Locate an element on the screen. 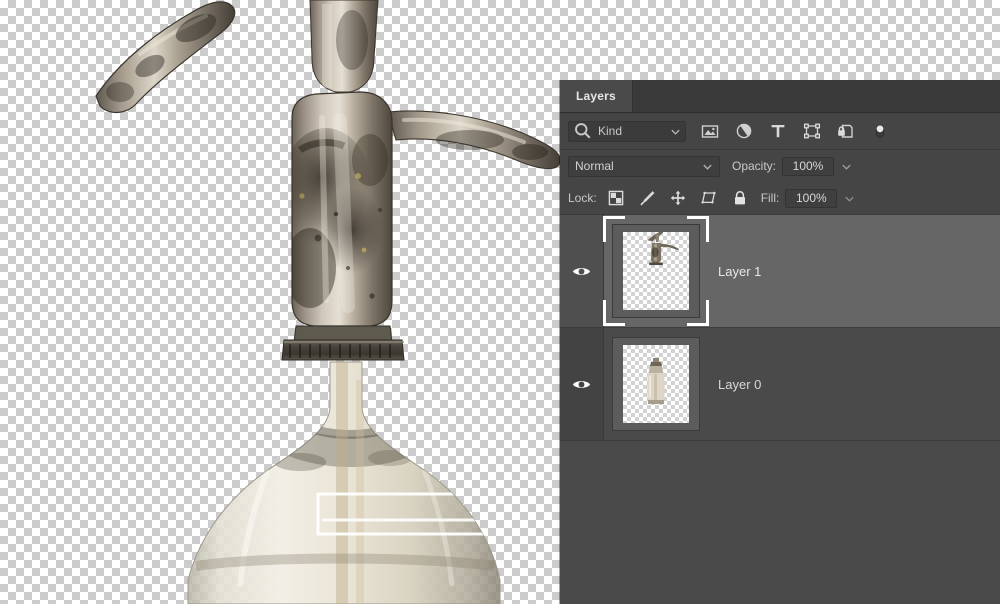  opacity-stepper is located at coordinates (846, 166).